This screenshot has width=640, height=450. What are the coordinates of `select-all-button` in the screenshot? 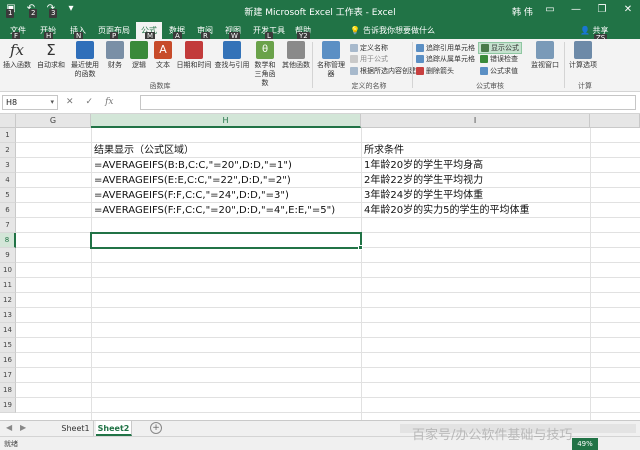 It's located at (8, 121).